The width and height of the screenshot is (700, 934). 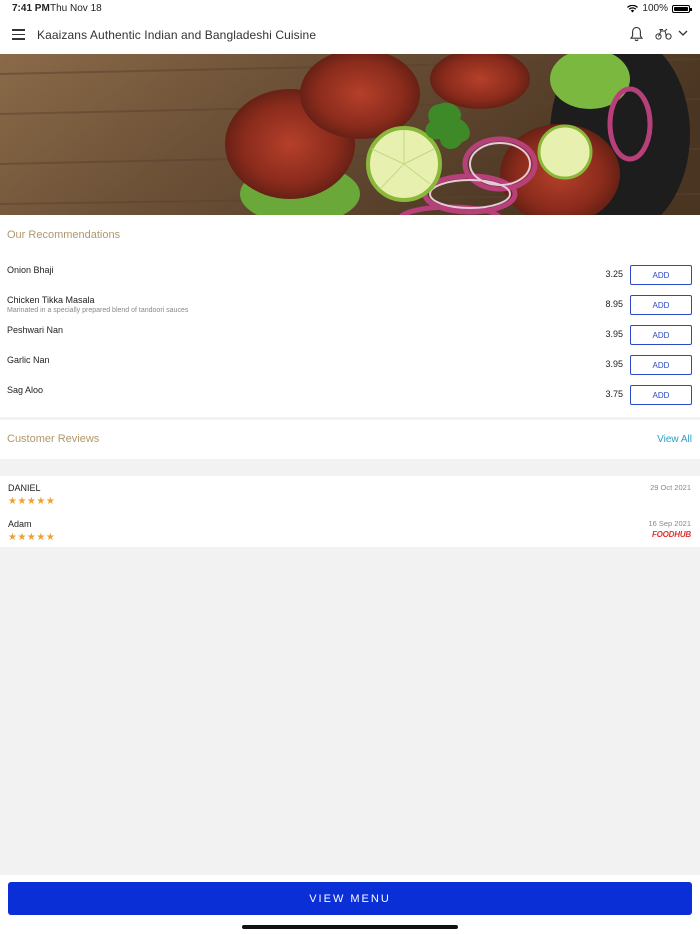 What do you see at coordinates (350, 439) in the screenshot?
I see `reviews-header: Customer Reviews View All` at bounding box center [350, 439].